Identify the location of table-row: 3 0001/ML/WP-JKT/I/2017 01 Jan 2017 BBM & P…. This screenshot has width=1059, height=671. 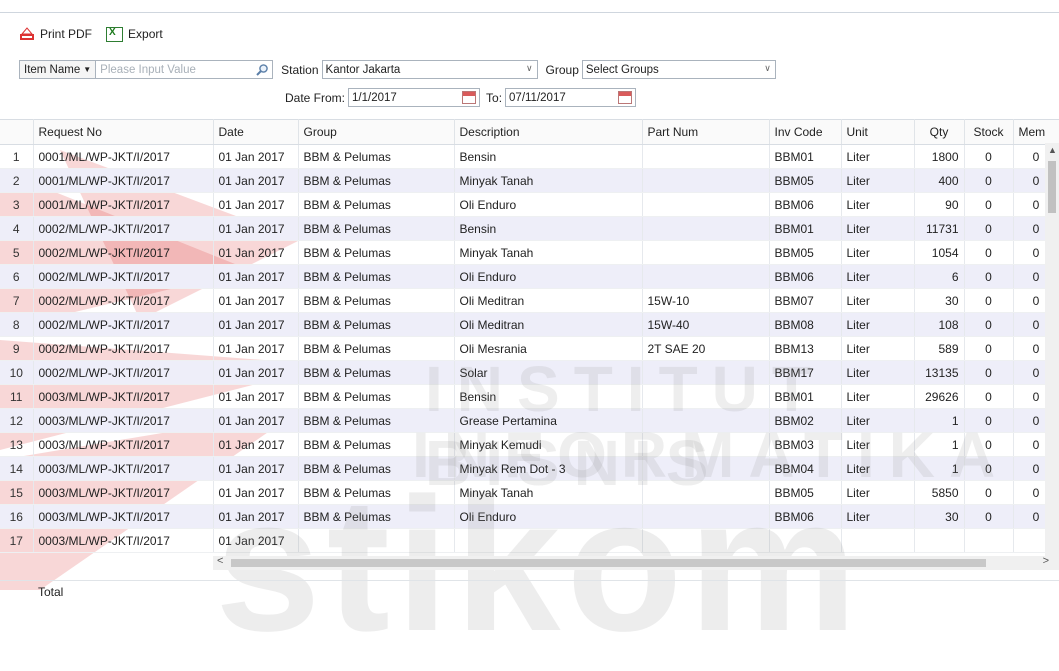
(529, 204).